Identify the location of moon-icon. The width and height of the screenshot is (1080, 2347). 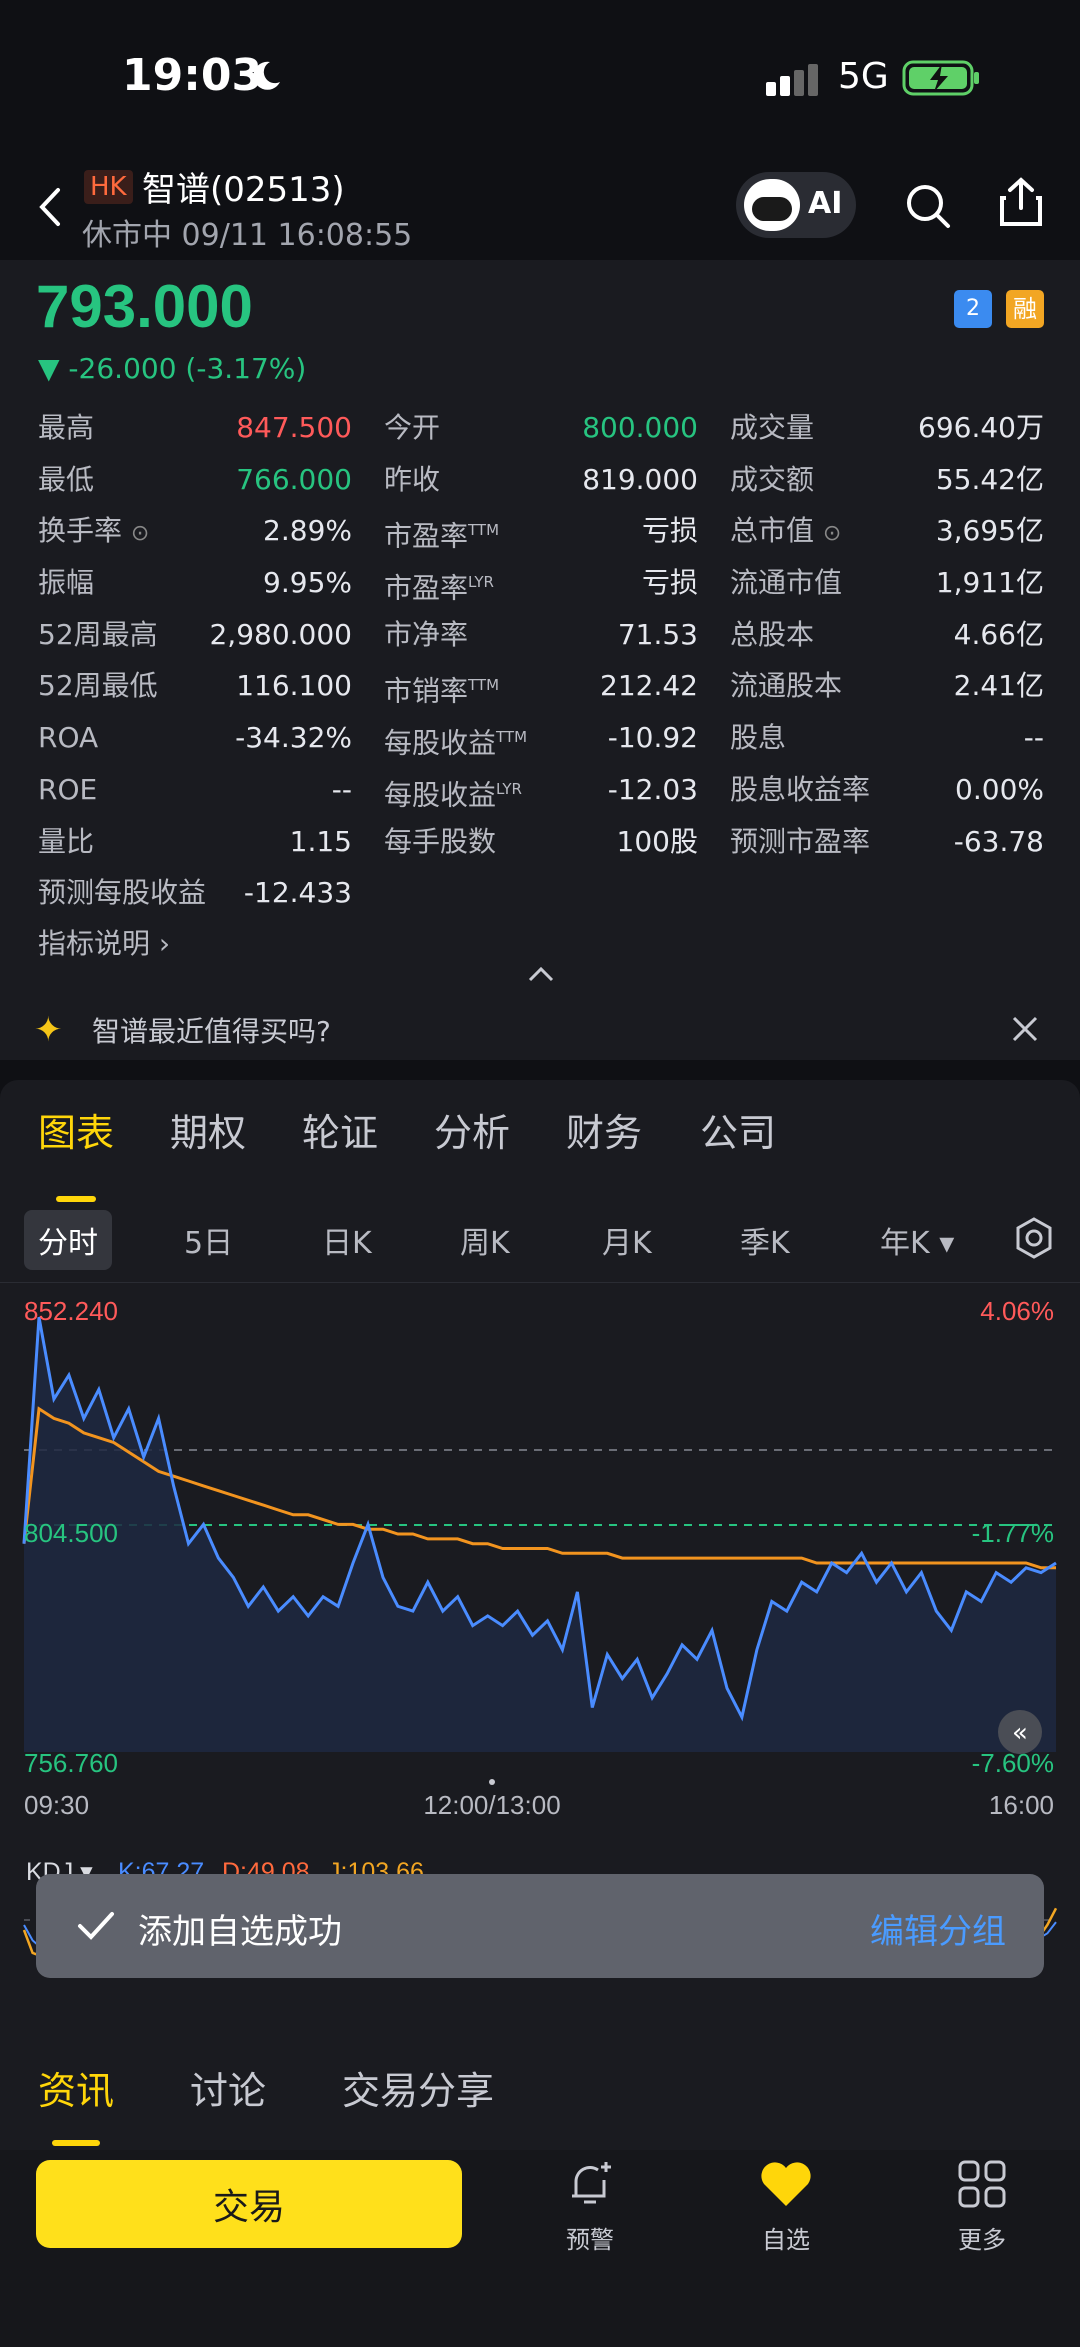
(266, 75).